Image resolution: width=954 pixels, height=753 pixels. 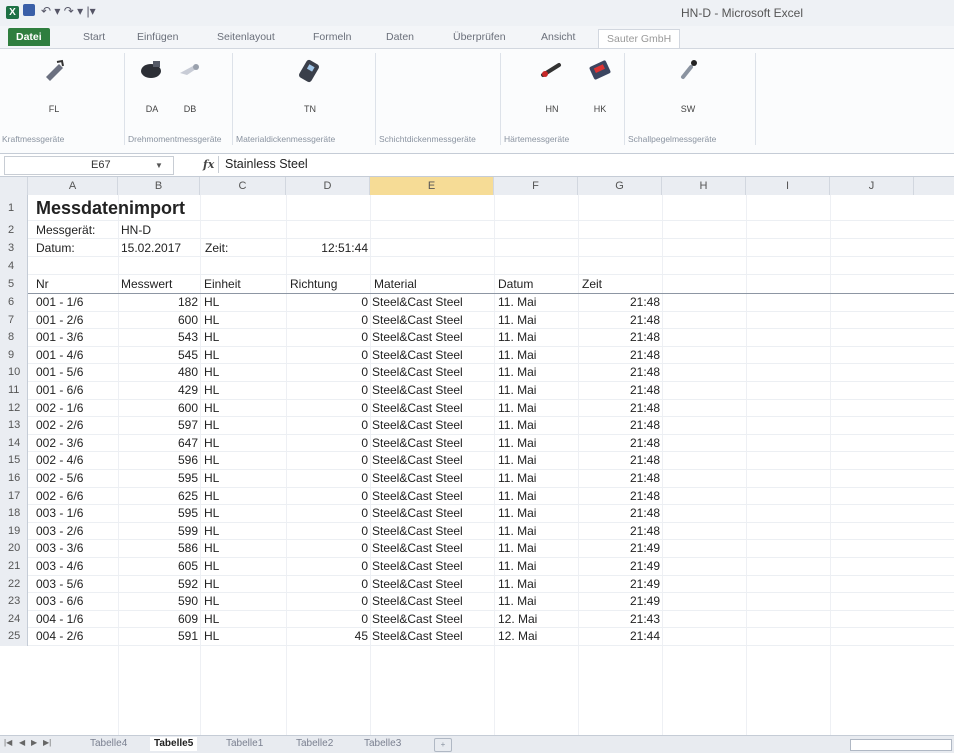 I want to click on ribbon-button-da: DA, so click(x=152, y=85).